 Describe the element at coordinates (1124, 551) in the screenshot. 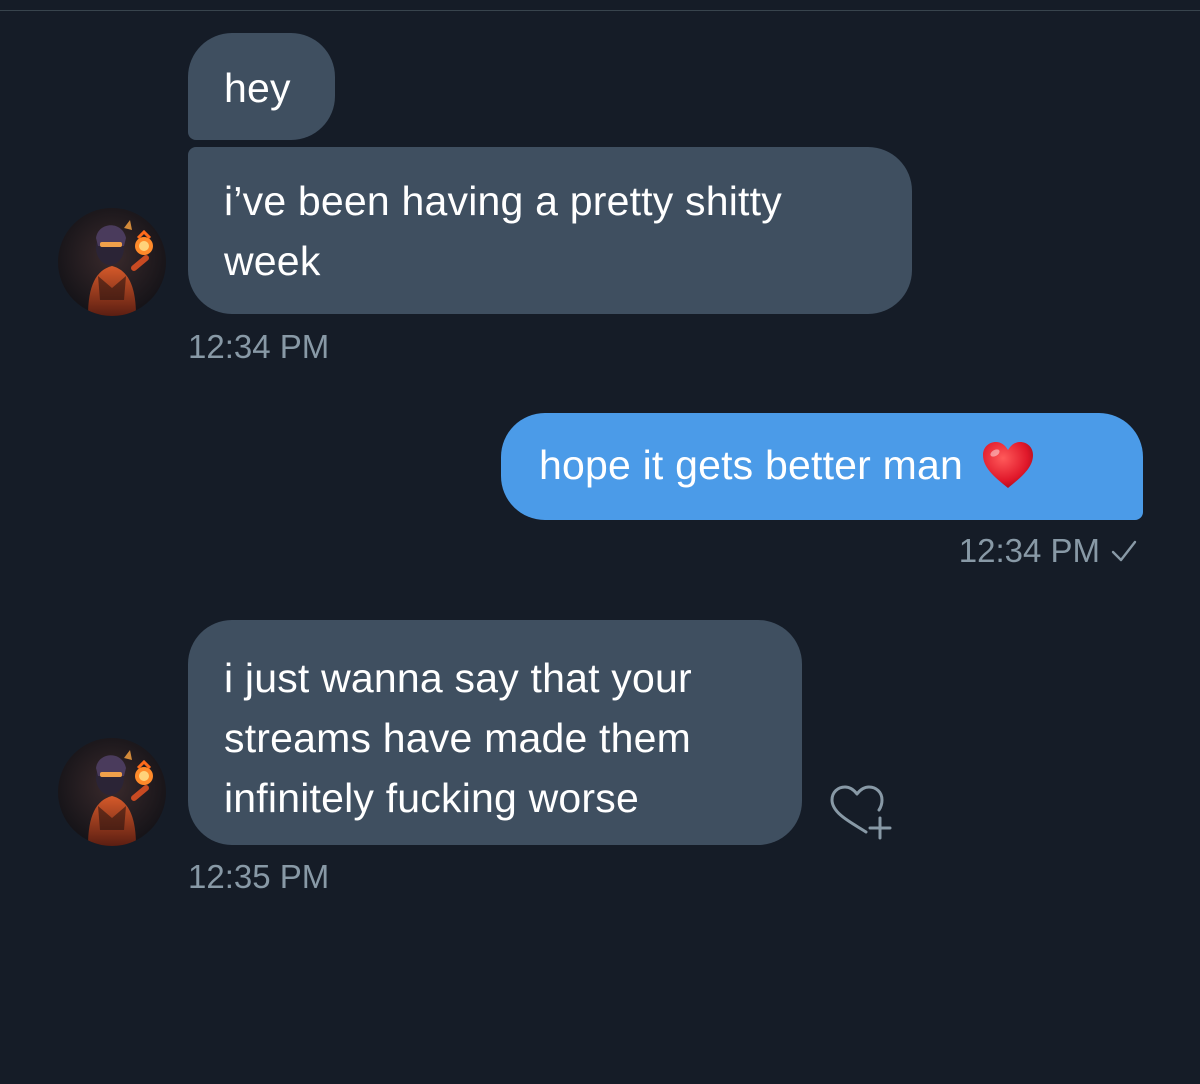

I see `check-icon` at that location.